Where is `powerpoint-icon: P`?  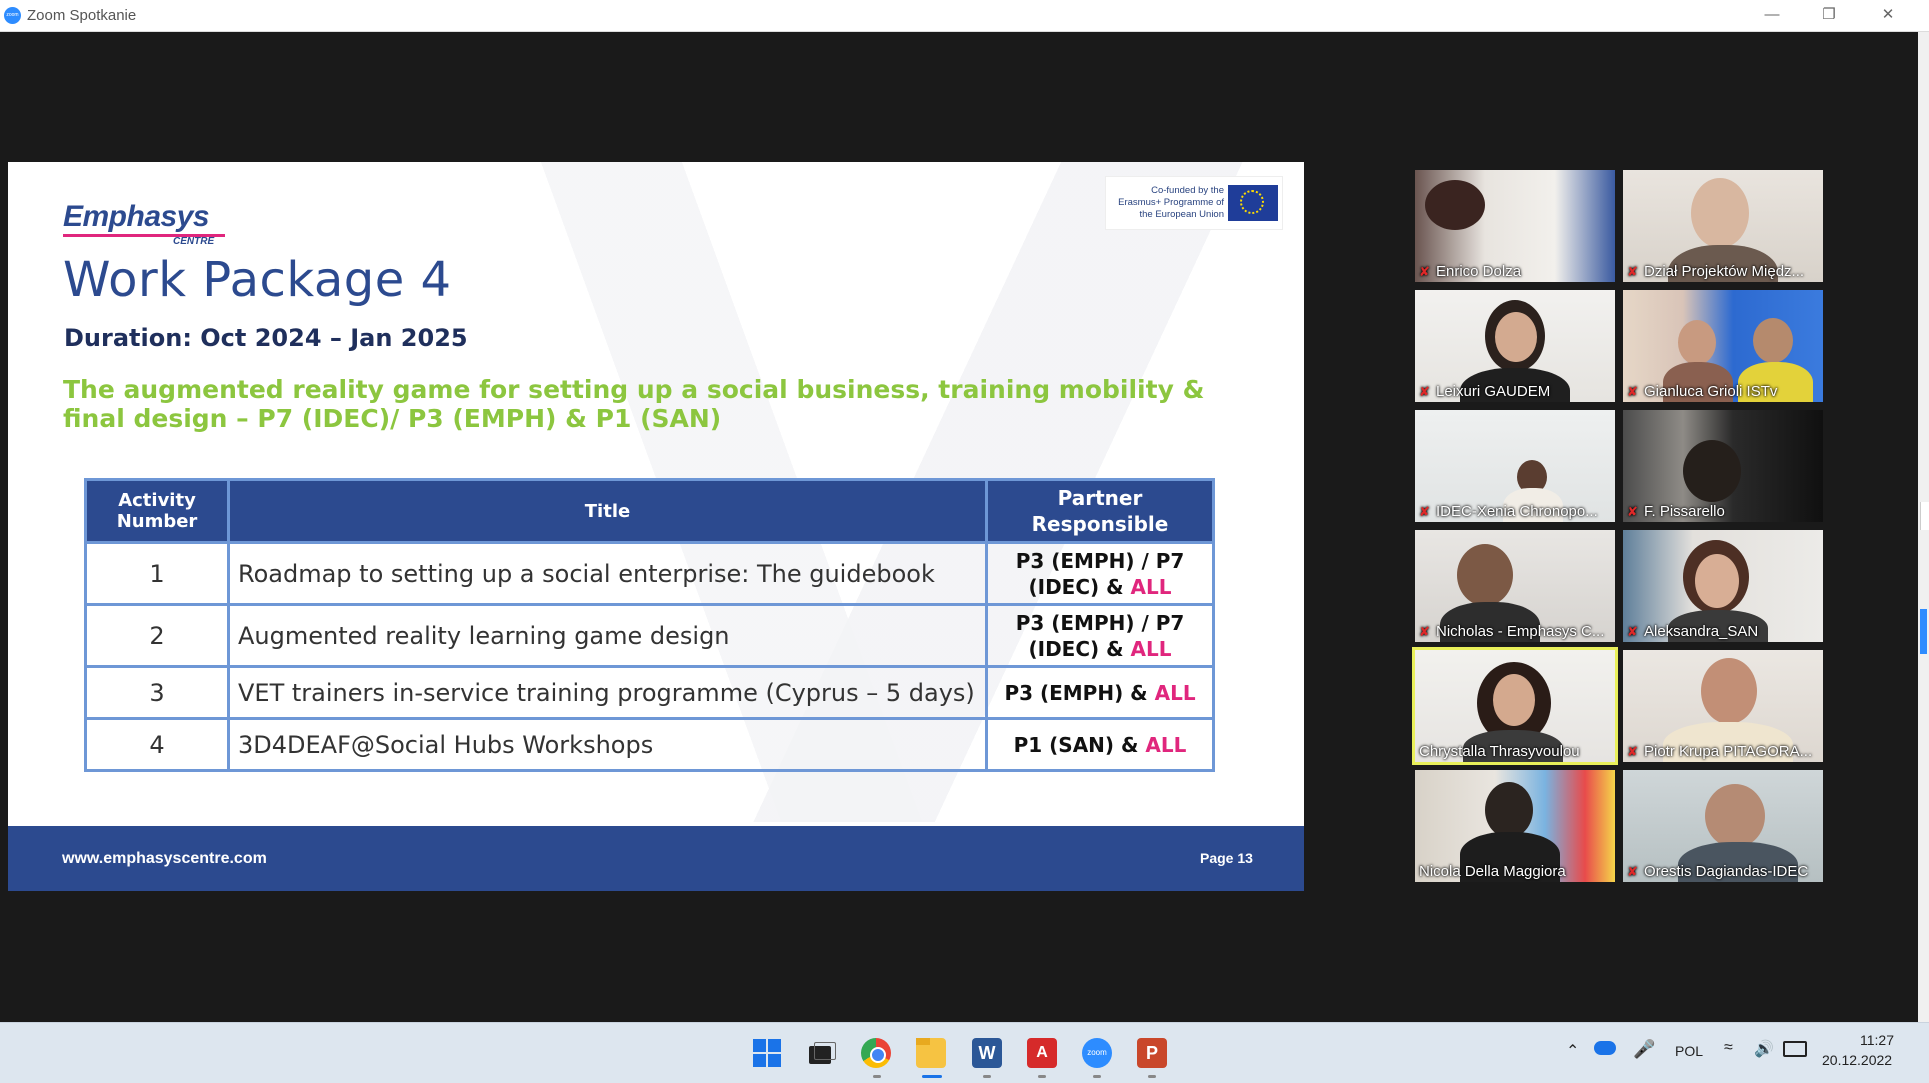 powerpoint-icon: P is located at coordinates (1152, 1053).